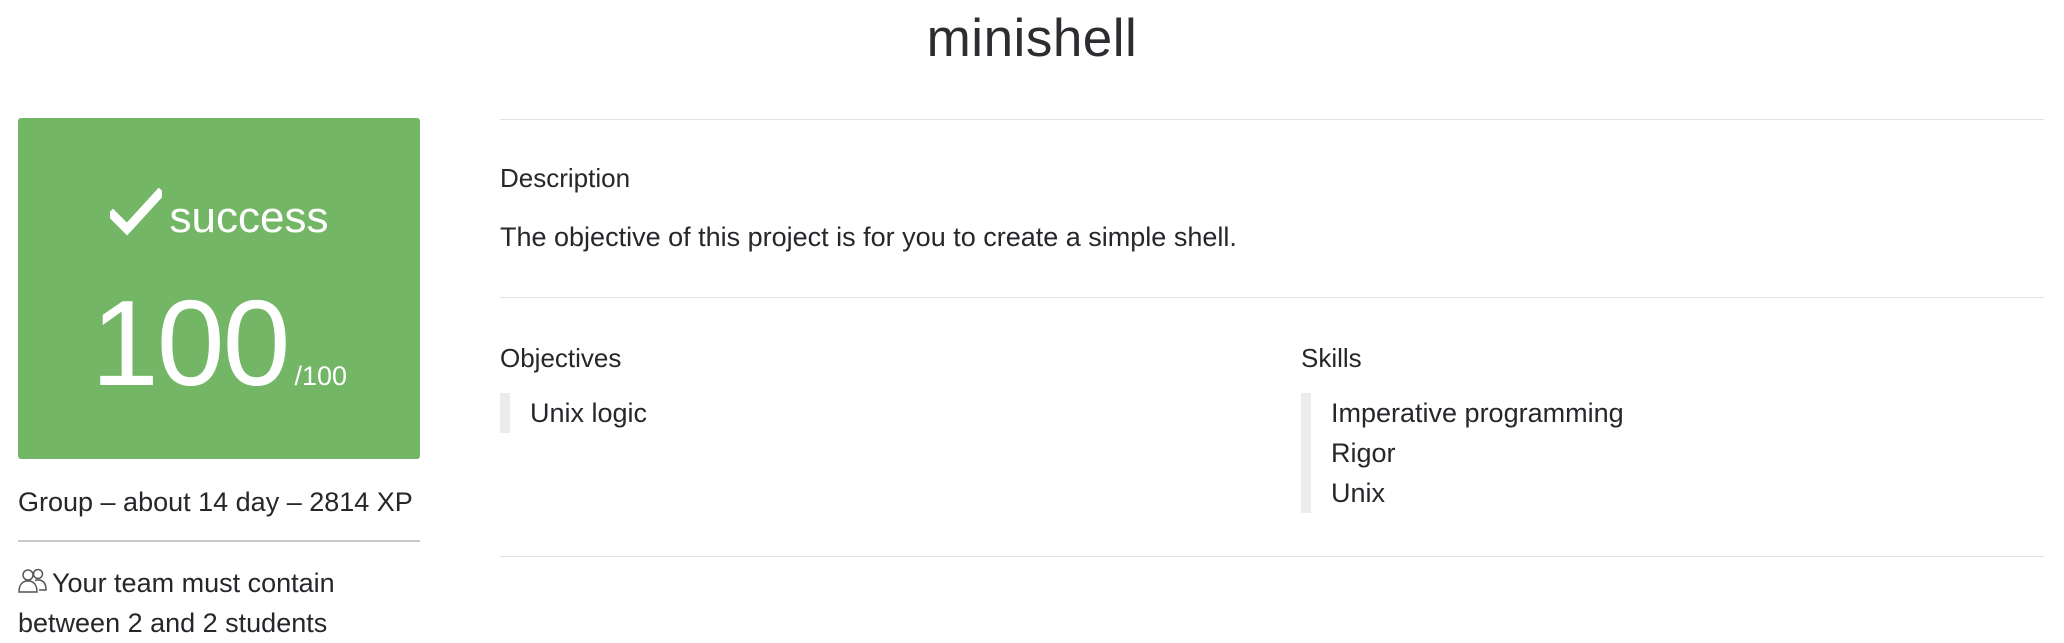  What do you see at coordinates (190, 343) in the screenshot?
I see `score-value: 100` at bounding box center [190, 343].